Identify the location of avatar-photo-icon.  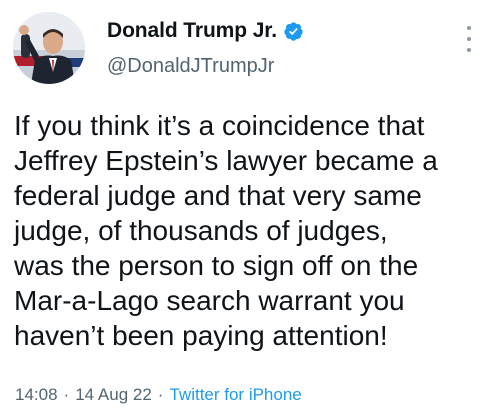
(49, 48).